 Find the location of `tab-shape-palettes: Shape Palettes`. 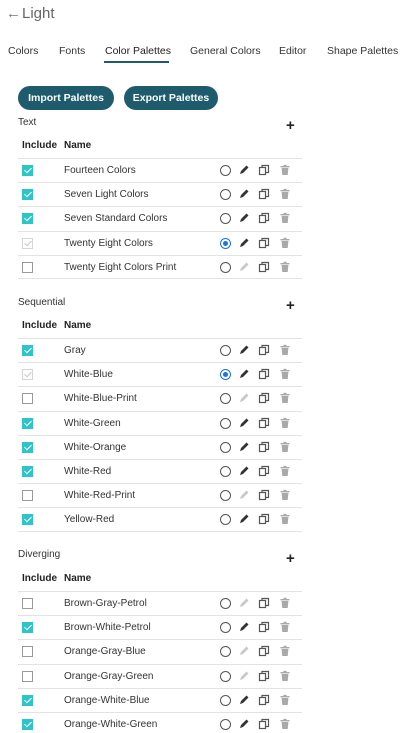

tab-shape-palettes: Shape Palettes is located at coordinates (362, 51).